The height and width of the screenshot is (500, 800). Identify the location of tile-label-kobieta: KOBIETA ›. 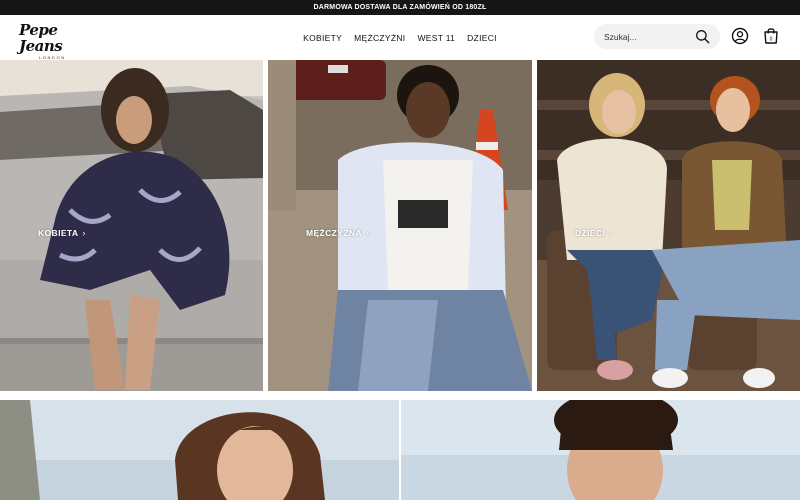
(62, 233).